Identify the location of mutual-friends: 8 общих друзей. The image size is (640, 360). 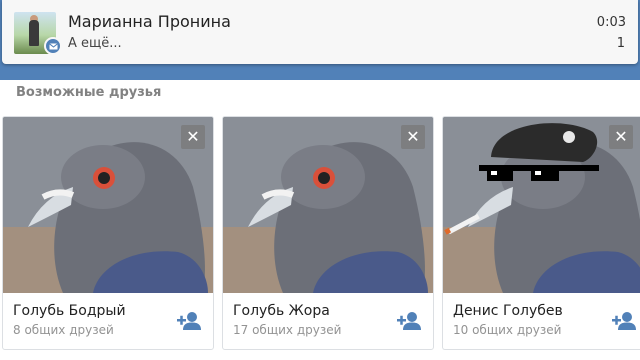
(63, 330).